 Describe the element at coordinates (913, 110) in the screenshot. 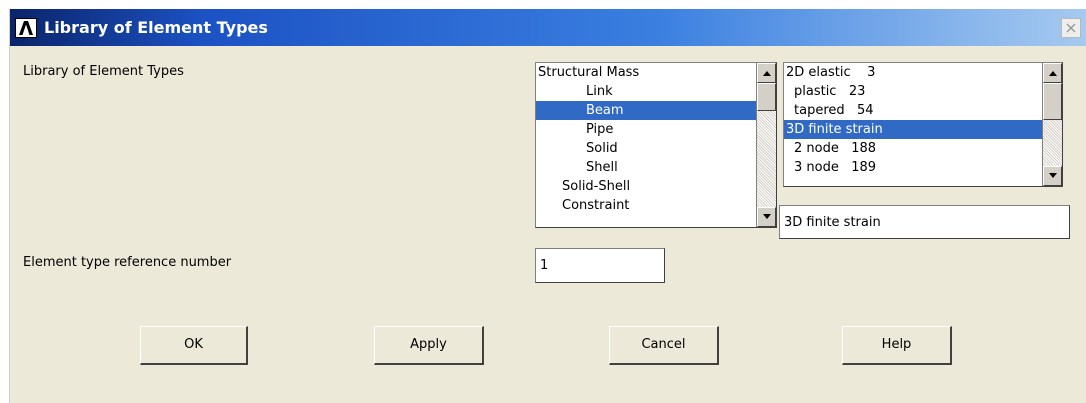

I see `list-item: tapered 54` at that location.